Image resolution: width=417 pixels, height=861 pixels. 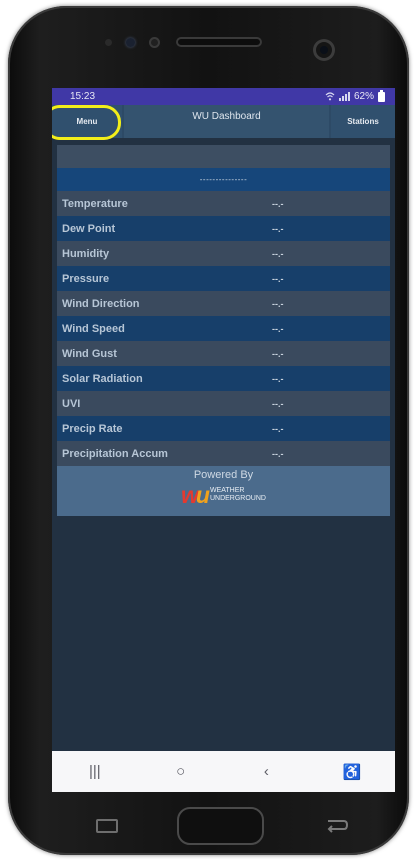 What do you see at coordinates (86, 278) in the screenshot?
I see `reading-label: Pressure` at bounding box center [86, 278].